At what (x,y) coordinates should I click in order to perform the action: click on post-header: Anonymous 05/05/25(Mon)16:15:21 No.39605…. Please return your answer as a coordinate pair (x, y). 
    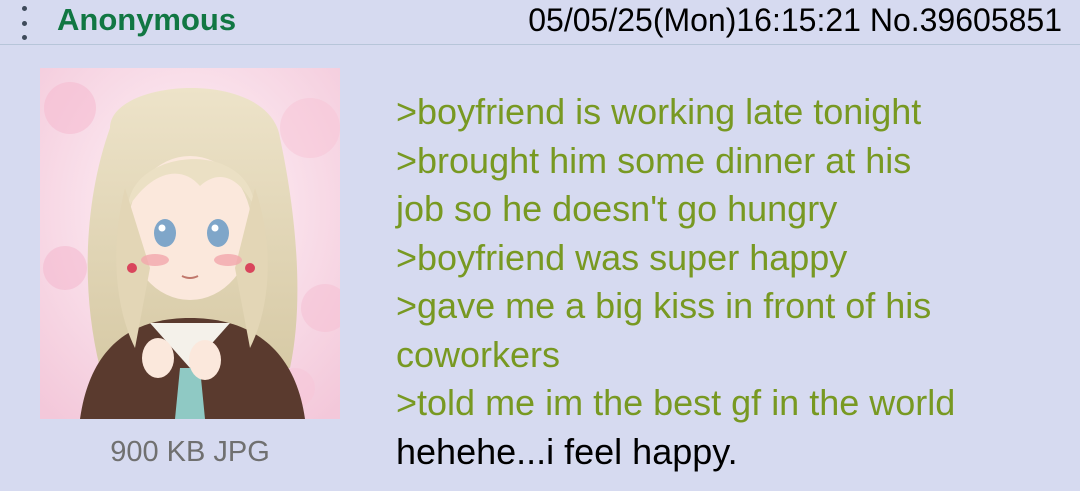
    Looking at the image, I should click on (540, 22).